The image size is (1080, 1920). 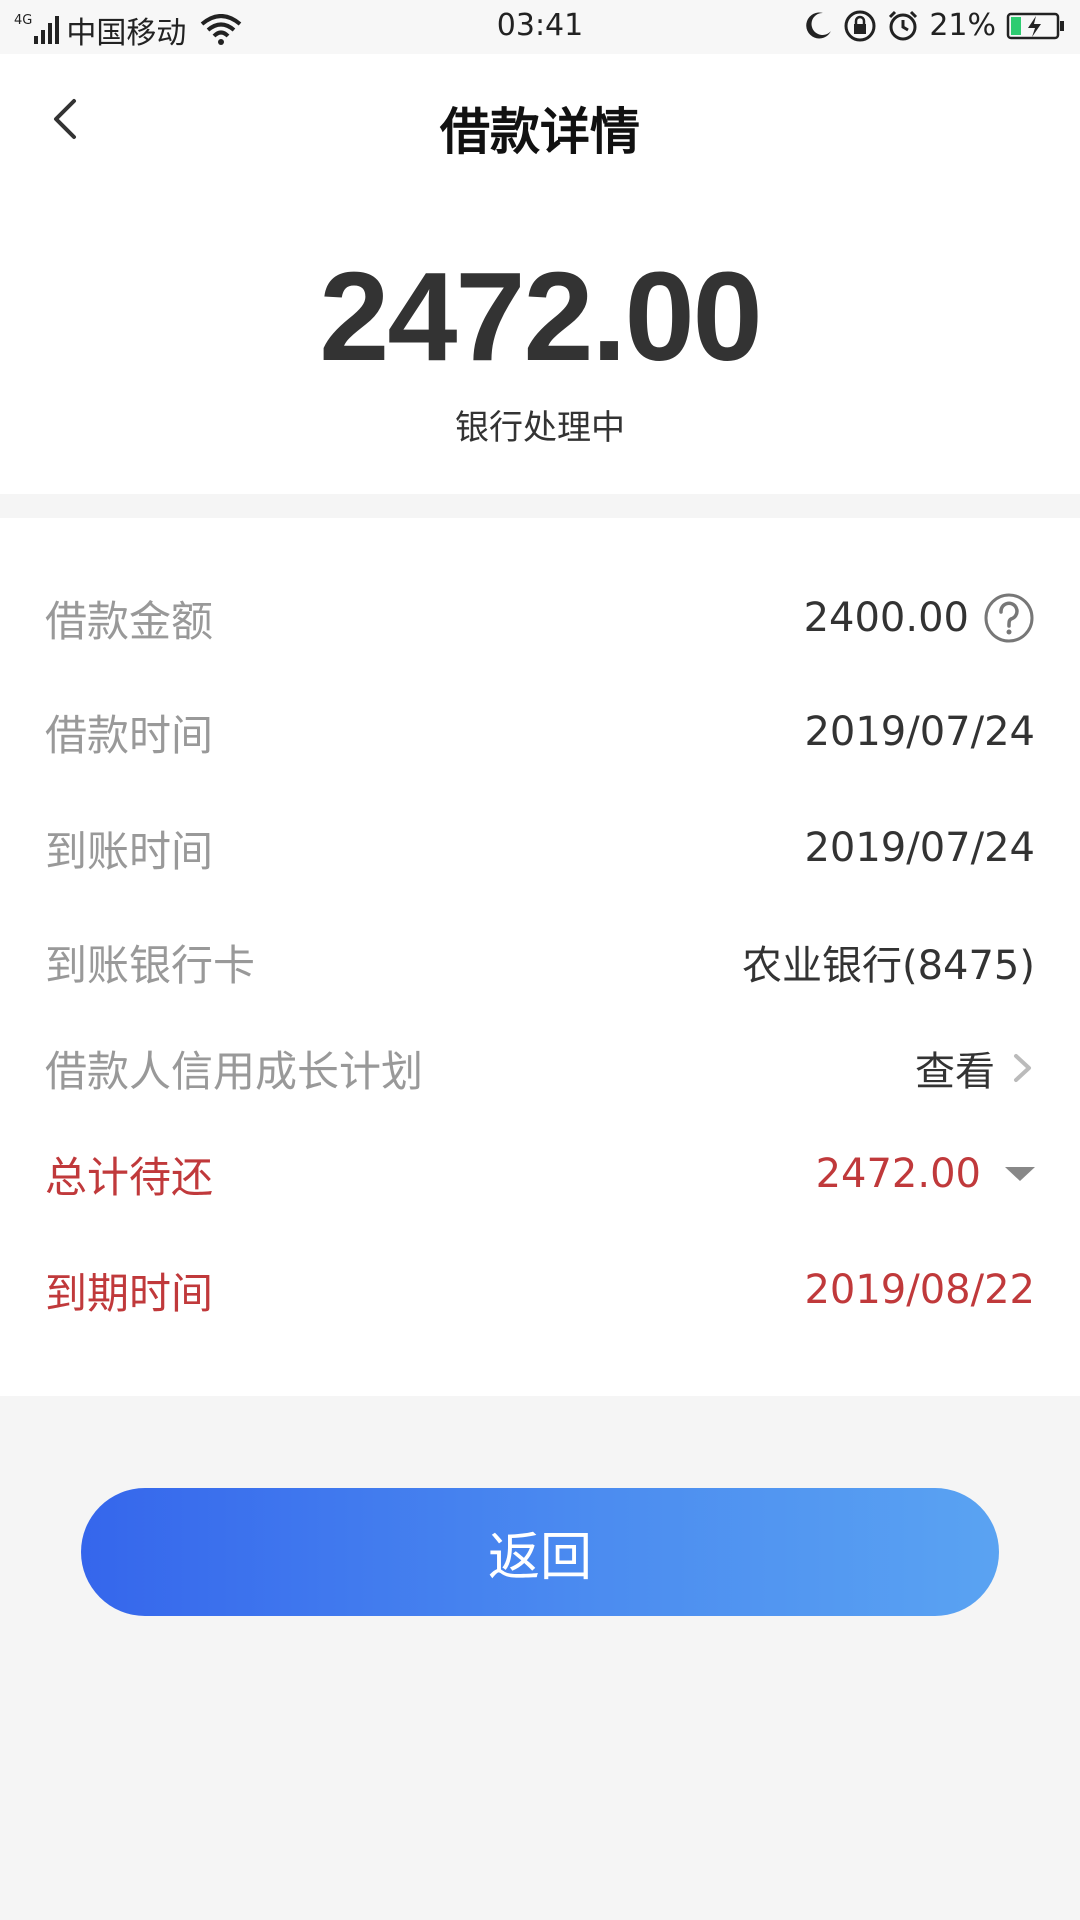 What do you see at coordinates (129, 1177) in the screenshot?
I see `row-label: 总计待还` at bounding box center [129, 1177].